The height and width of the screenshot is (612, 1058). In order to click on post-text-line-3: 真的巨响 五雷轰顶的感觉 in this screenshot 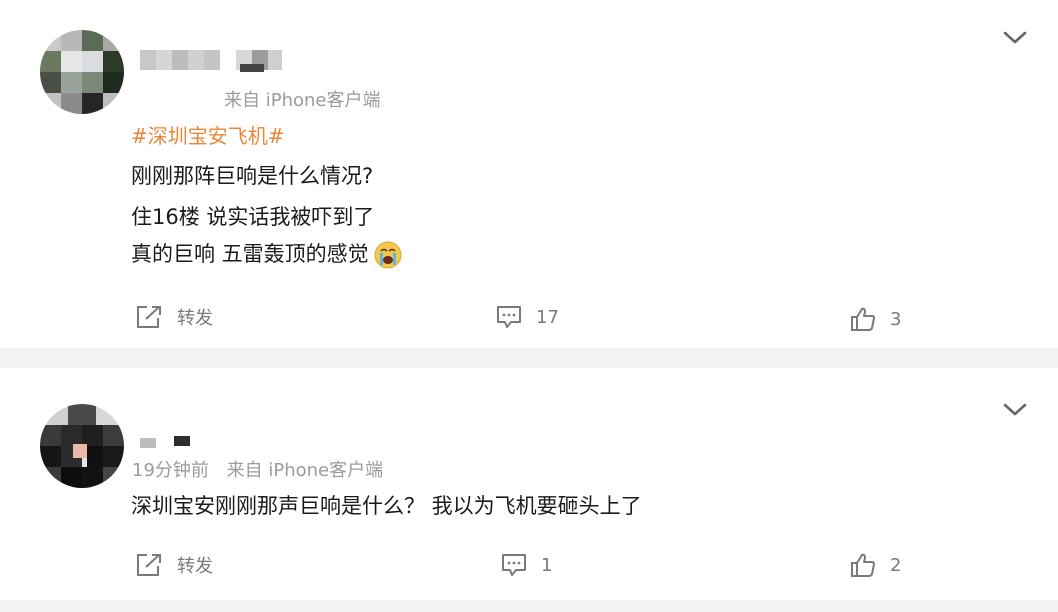, I will do `click(267, 254)`.